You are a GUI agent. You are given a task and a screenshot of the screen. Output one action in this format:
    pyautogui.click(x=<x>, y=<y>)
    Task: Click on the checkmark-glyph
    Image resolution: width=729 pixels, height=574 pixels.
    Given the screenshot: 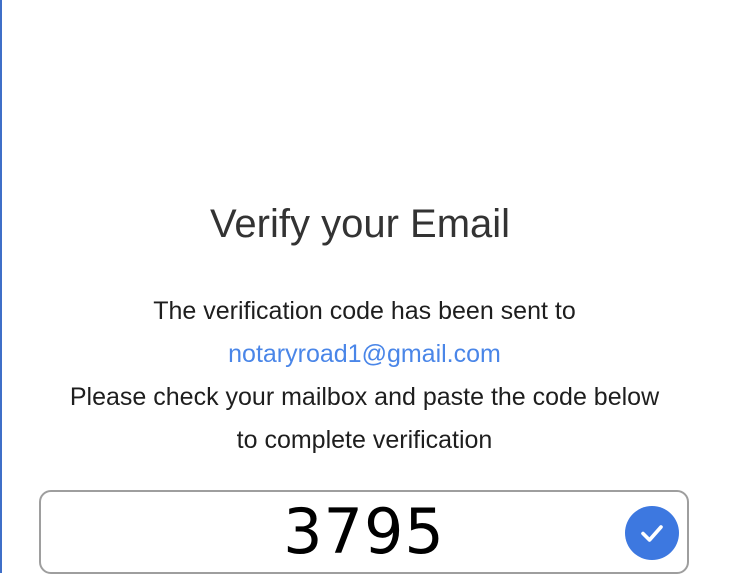 What is the action you would take?
    pyautogui.click(x=652, y=533)
    